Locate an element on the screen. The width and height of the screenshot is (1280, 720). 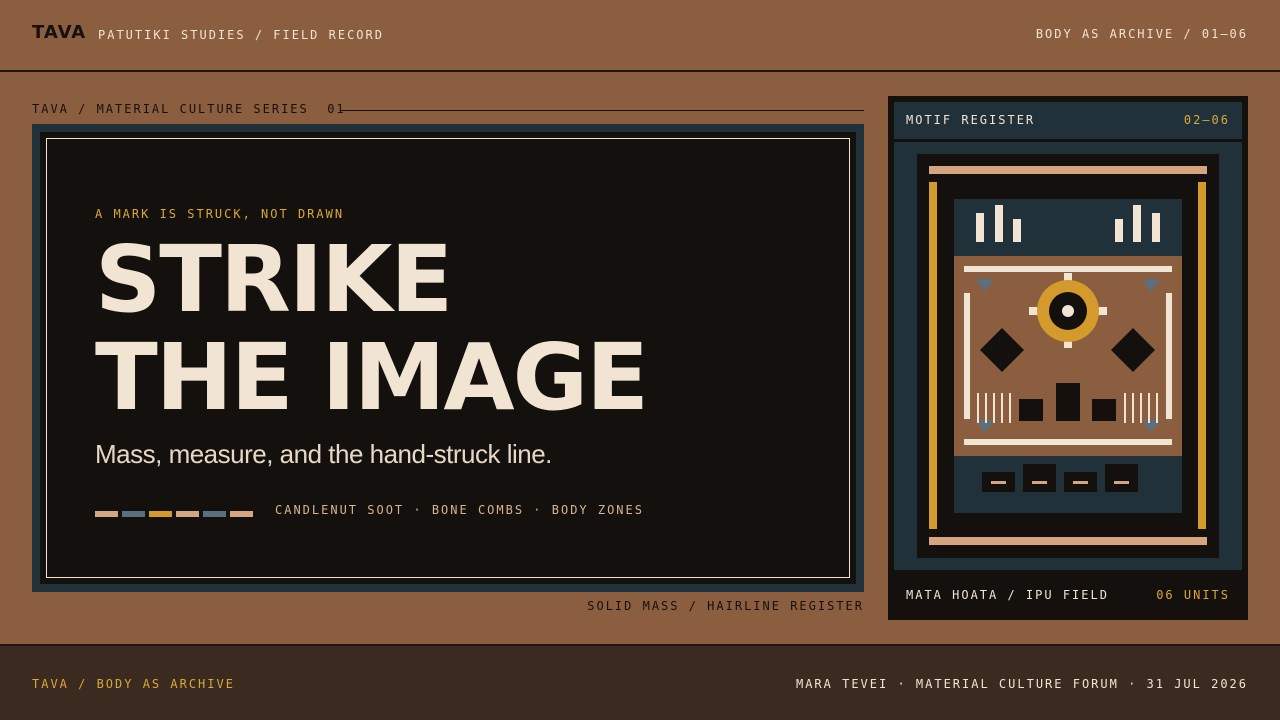
headline-line-2: THE IMAGE is located at coordinates (372, 377).